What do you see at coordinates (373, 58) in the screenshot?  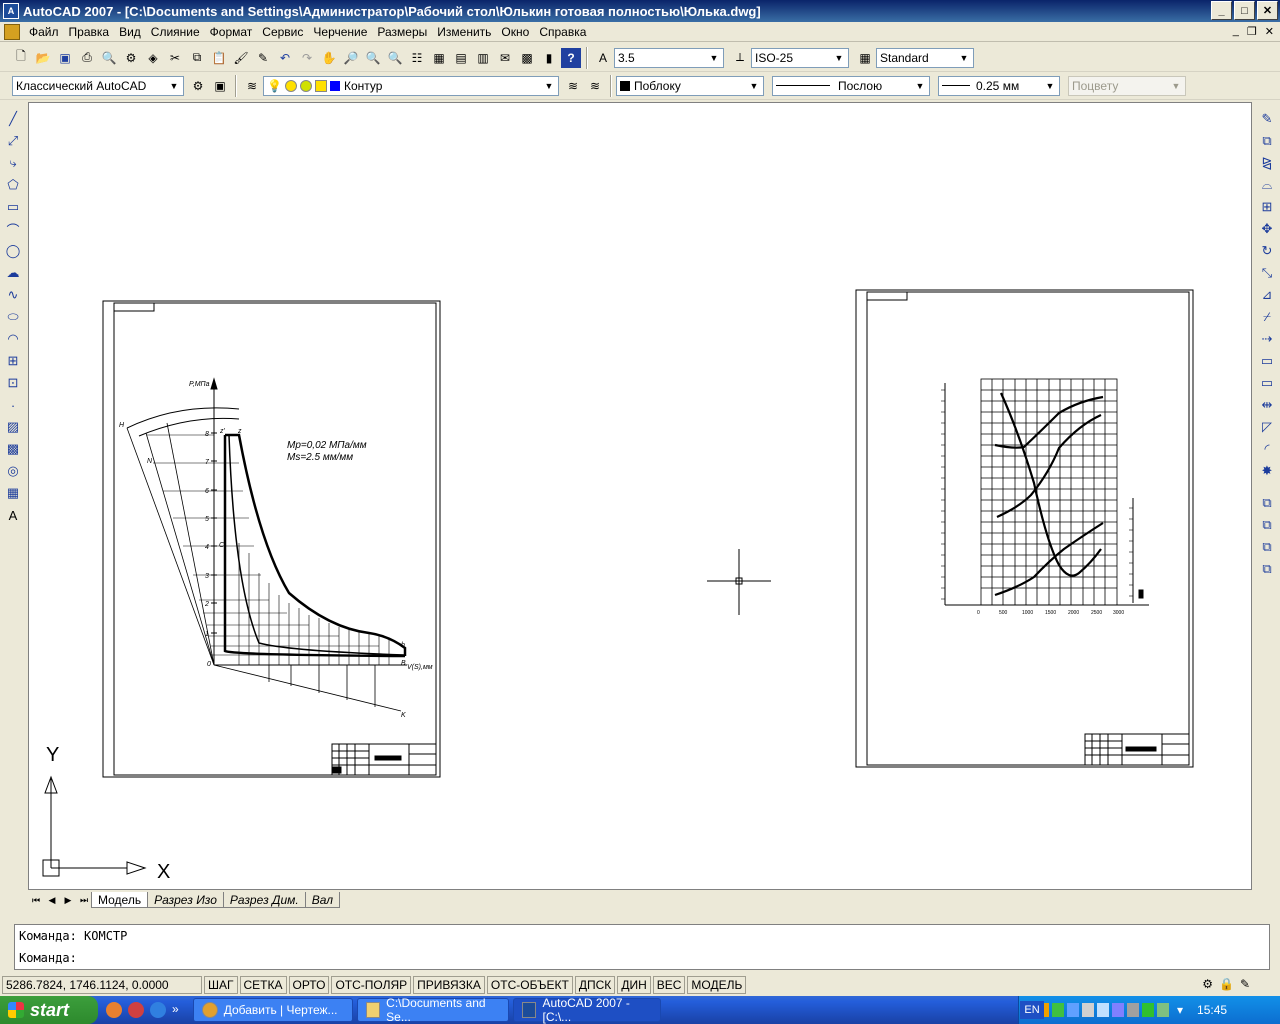 I see `zoom-window-icon: 🔍` at bounding box center [373, 58].